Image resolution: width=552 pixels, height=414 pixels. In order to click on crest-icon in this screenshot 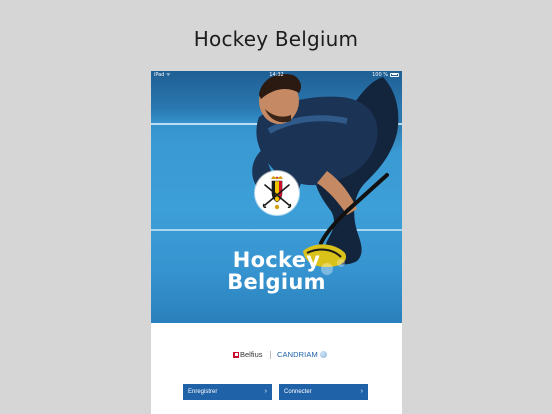, I will do `click(277, 193)`.